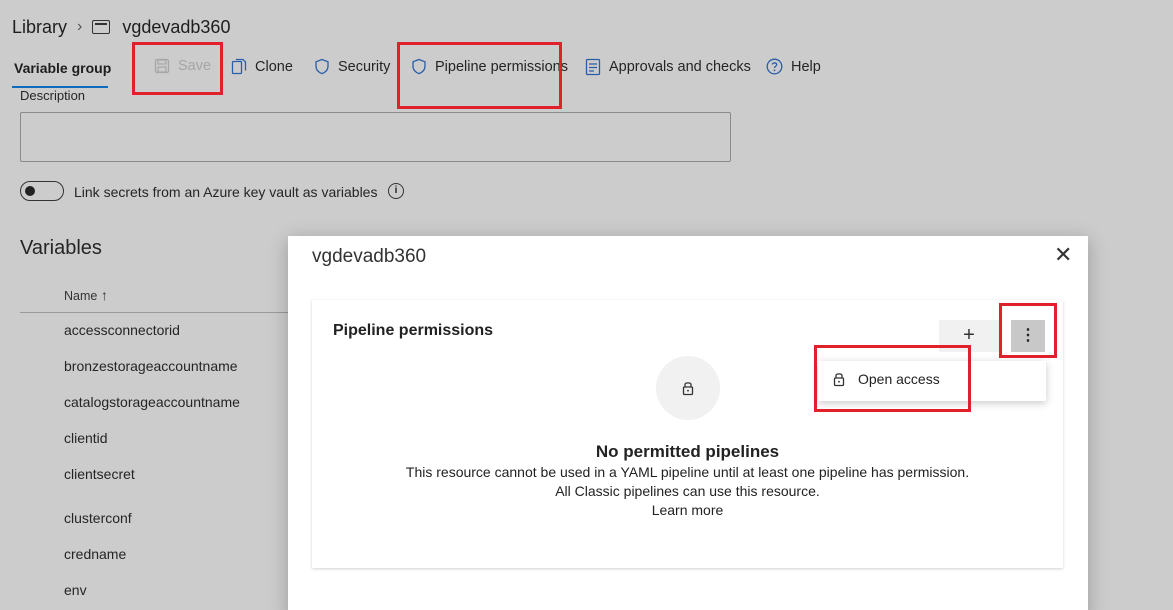  I want to click on dialog-title: vgdevadb360, so click(369, 256).